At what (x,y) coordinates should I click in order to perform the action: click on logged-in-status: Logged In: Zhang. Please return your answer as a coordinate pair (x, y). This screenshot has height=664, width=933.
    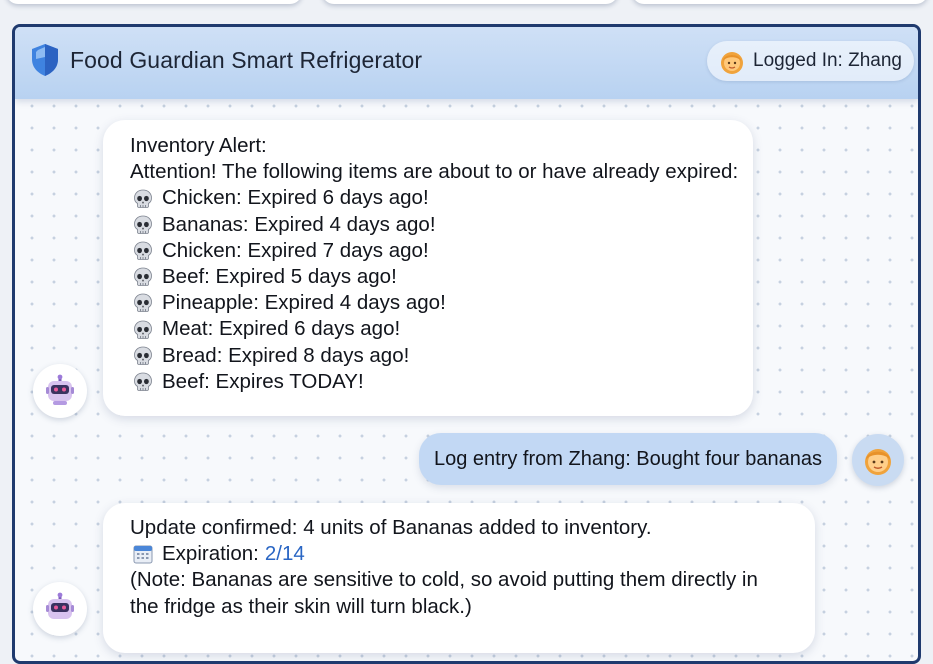
    Looking at the image, I should click on (810, 61).